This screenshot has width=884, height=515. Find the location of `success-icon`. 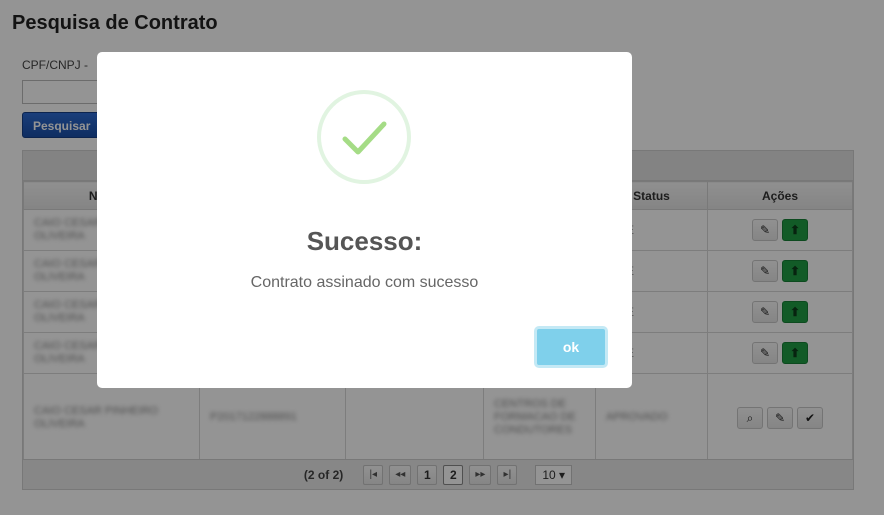

success-icon is located at coordinates (364, 137).